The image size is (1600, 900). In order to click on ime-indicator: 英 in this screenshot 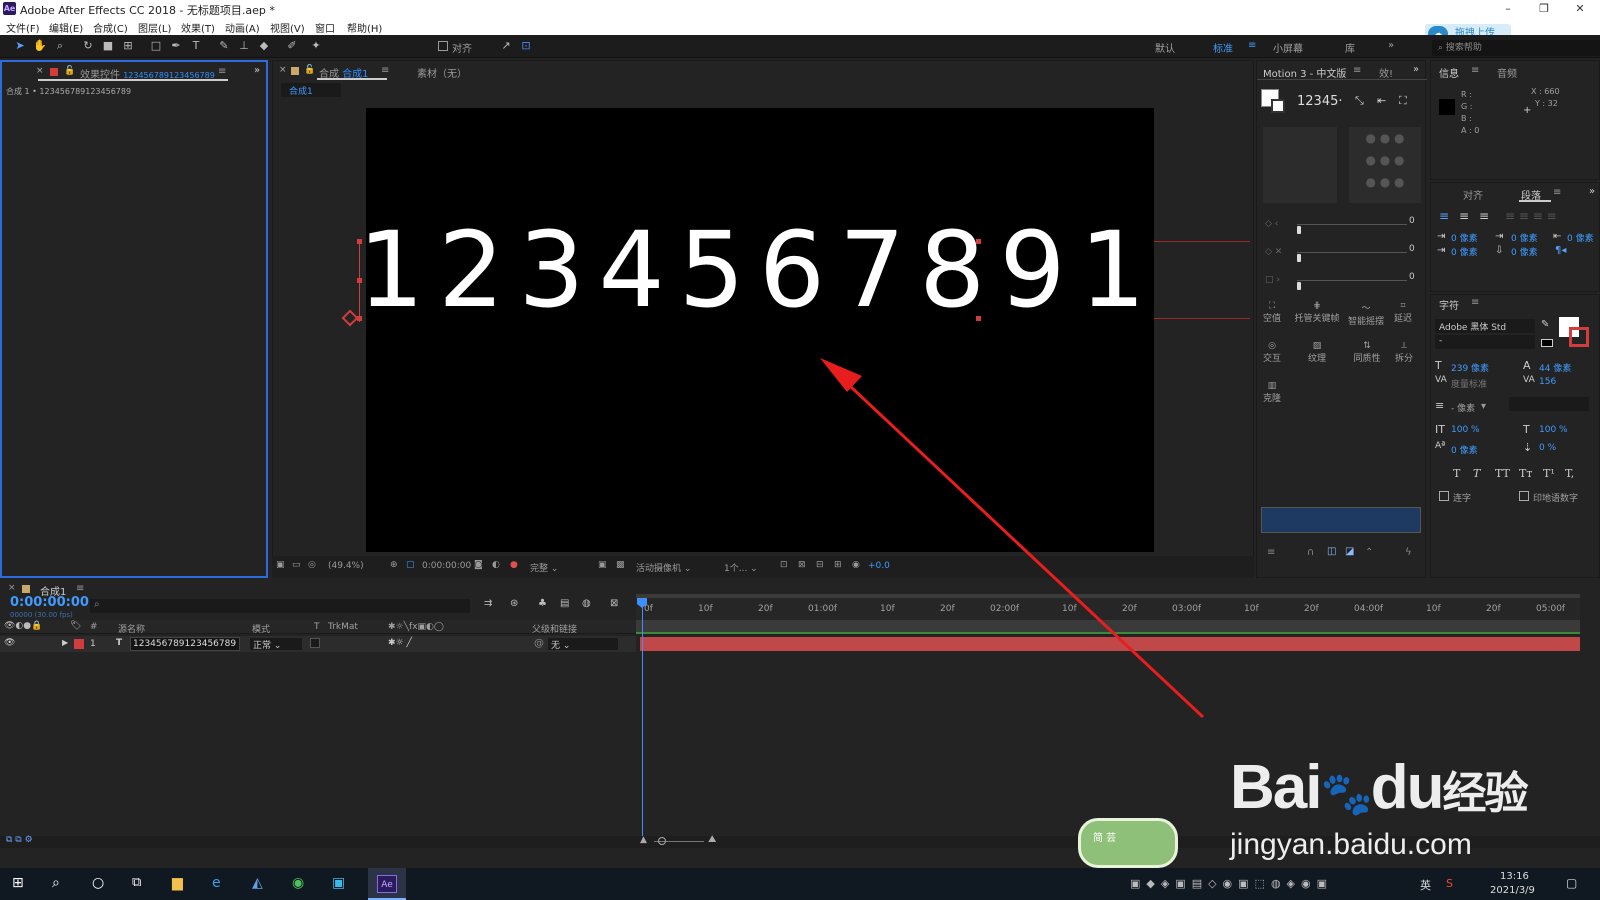, I will do `click(1425, 885)`.